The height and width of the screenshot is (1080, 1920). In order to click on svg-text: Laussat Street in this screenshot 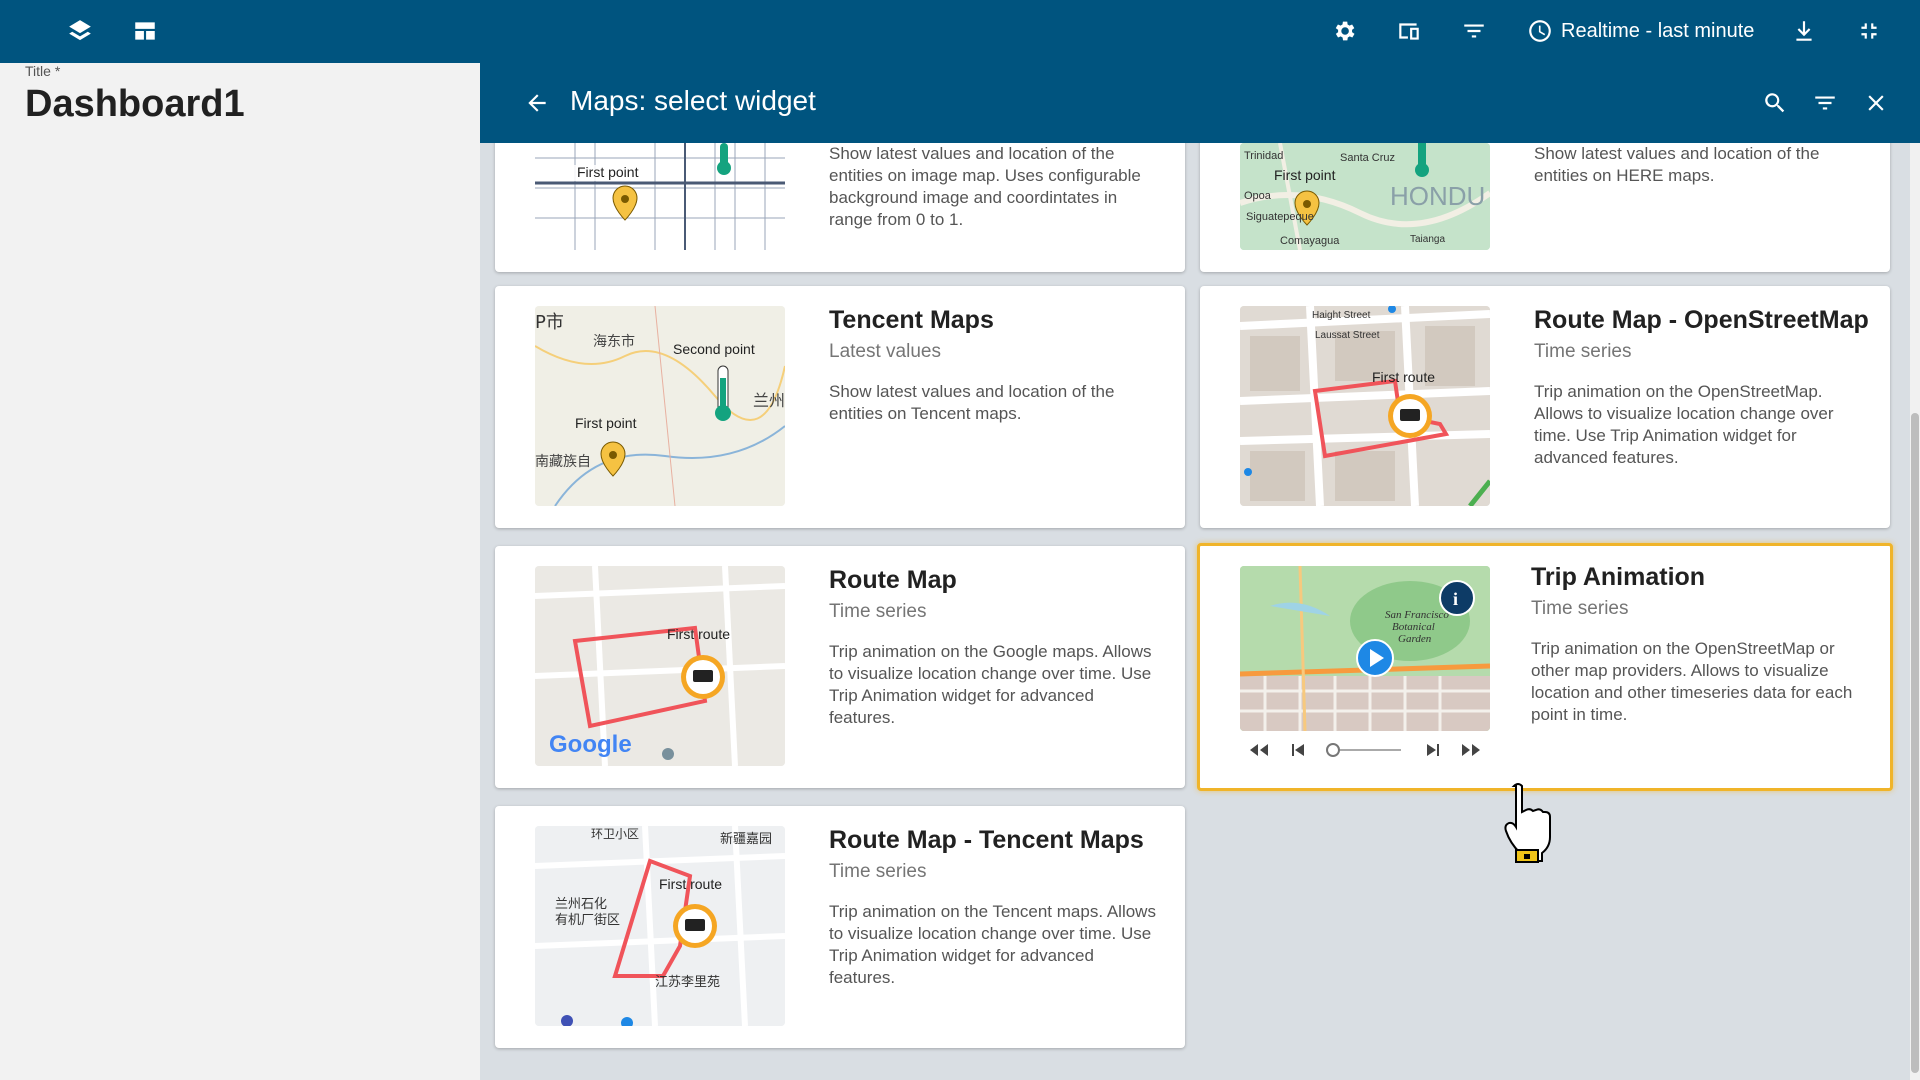, I will do `click(1347, 335)`.